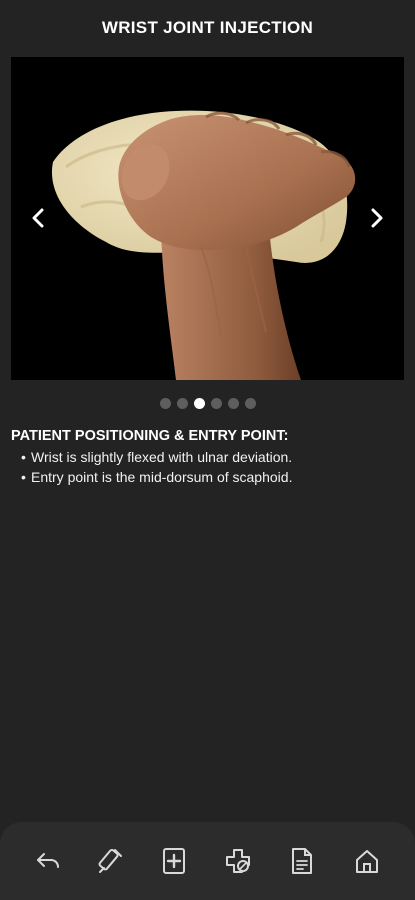 Image resolution: width=415 pixels, height=900 pixels. Describe the element at coordinates (199, 403) in the screenshot. I see `pagination-dot-3-active` at that location.